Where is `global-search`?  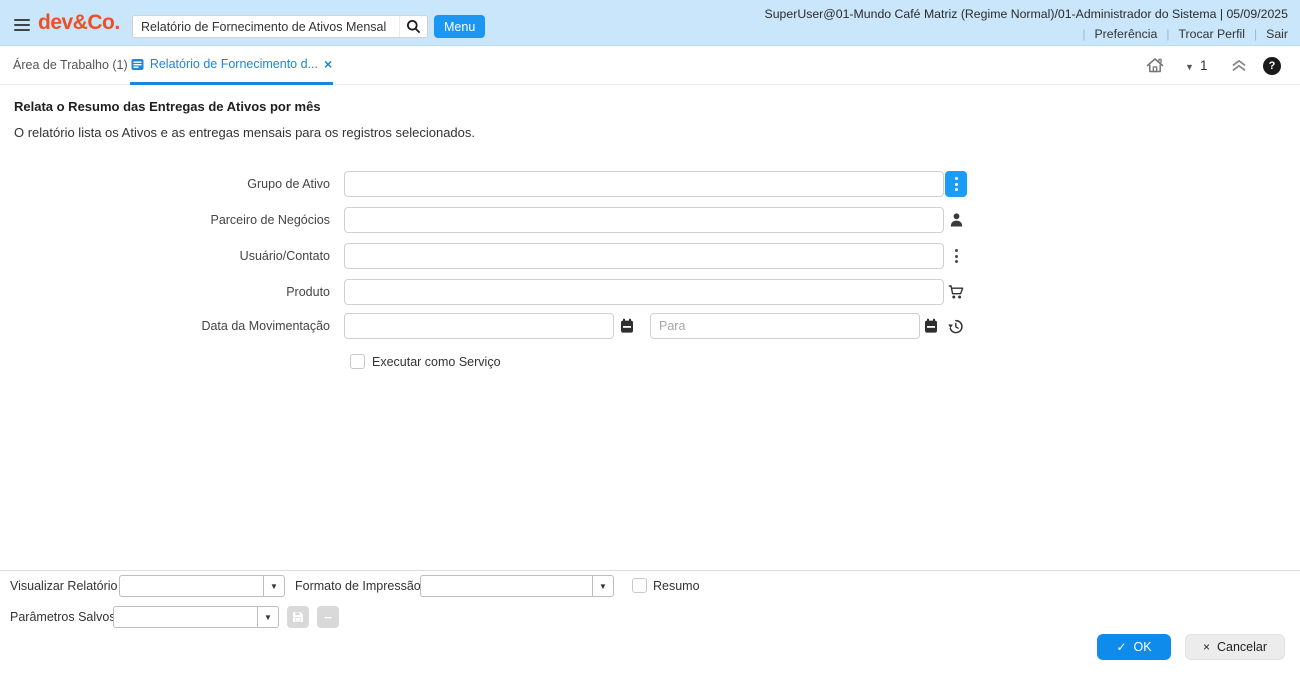
global-search is located at coordinates (280, 26).